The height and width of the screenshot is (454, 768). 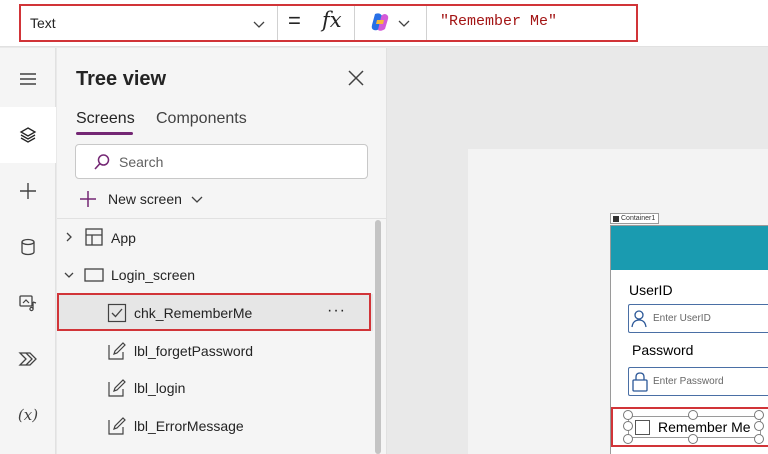 What do you see at coordinates (94, 275) in the screenshot?
I see `screen-icon` at bounding box center [94, 275].